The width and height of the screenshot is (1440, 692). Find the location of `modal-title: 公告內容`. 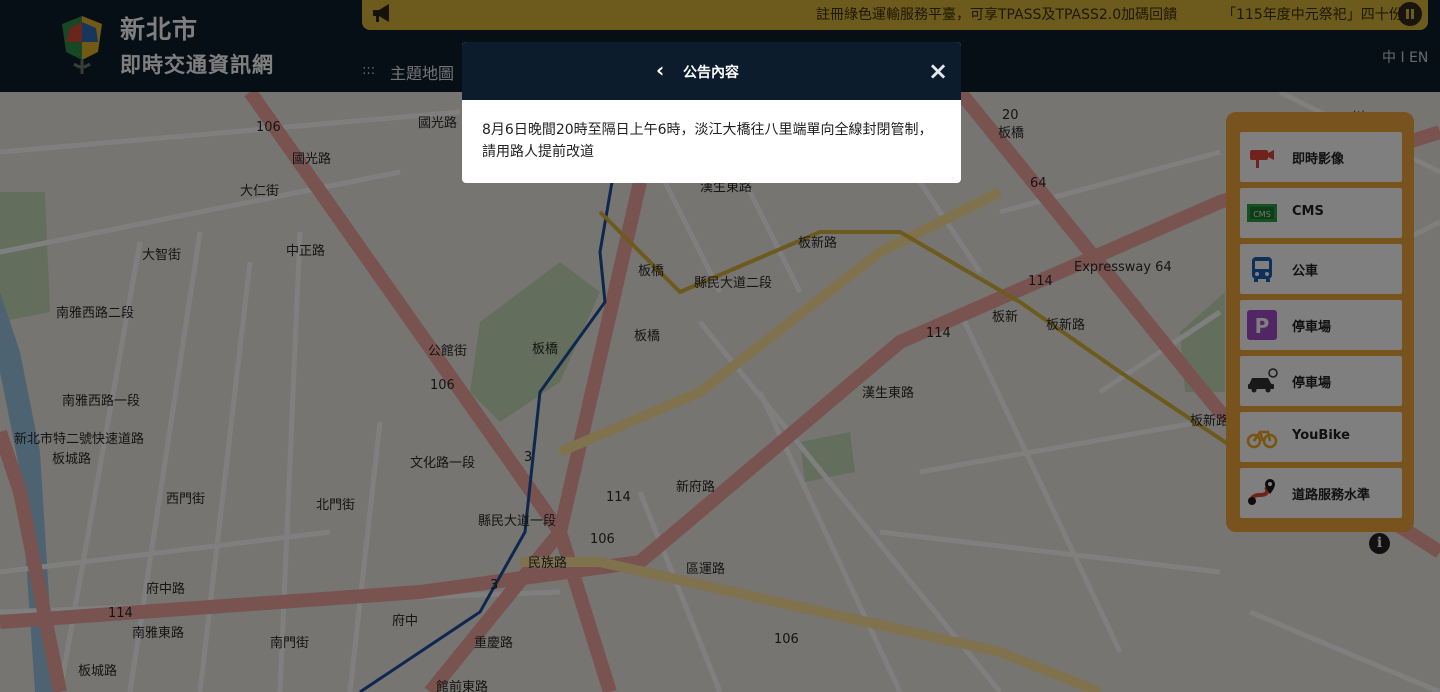

modal-title: 公告內容 is located at coordinates (711, 73).